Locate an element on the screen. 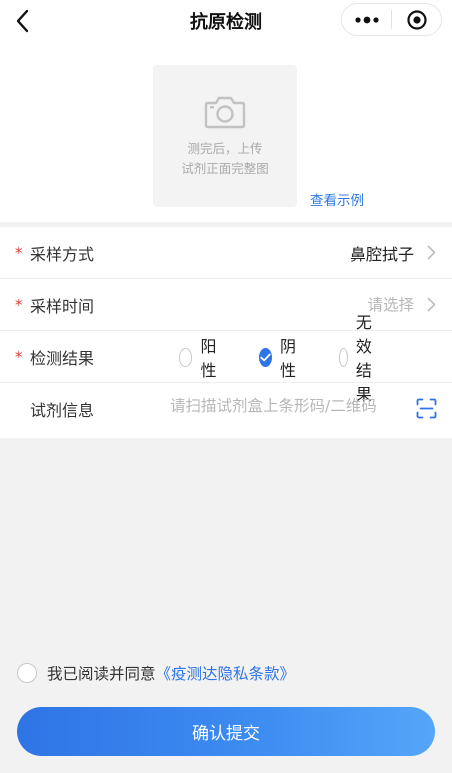  agreement-checkbox is located at coordinates (27, 673).